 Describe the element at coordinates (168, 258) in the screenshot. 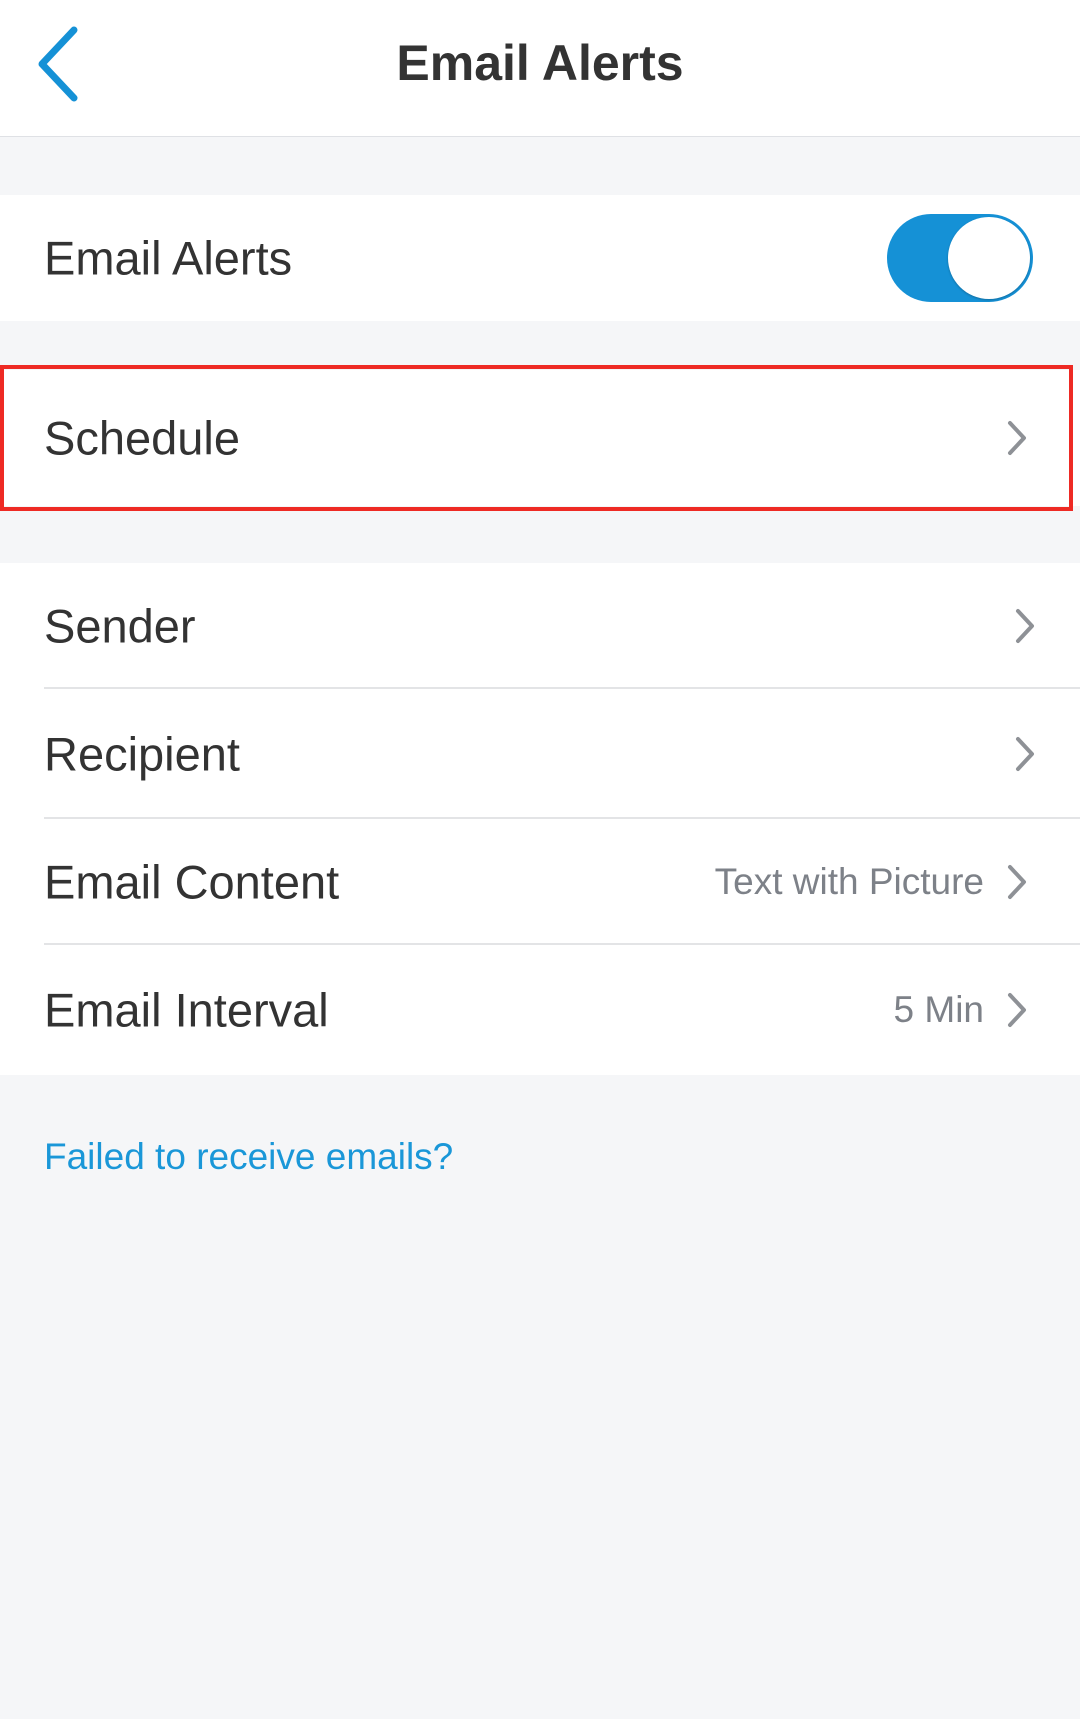

I see `email-alerts-label: Email Alerts` at that location.